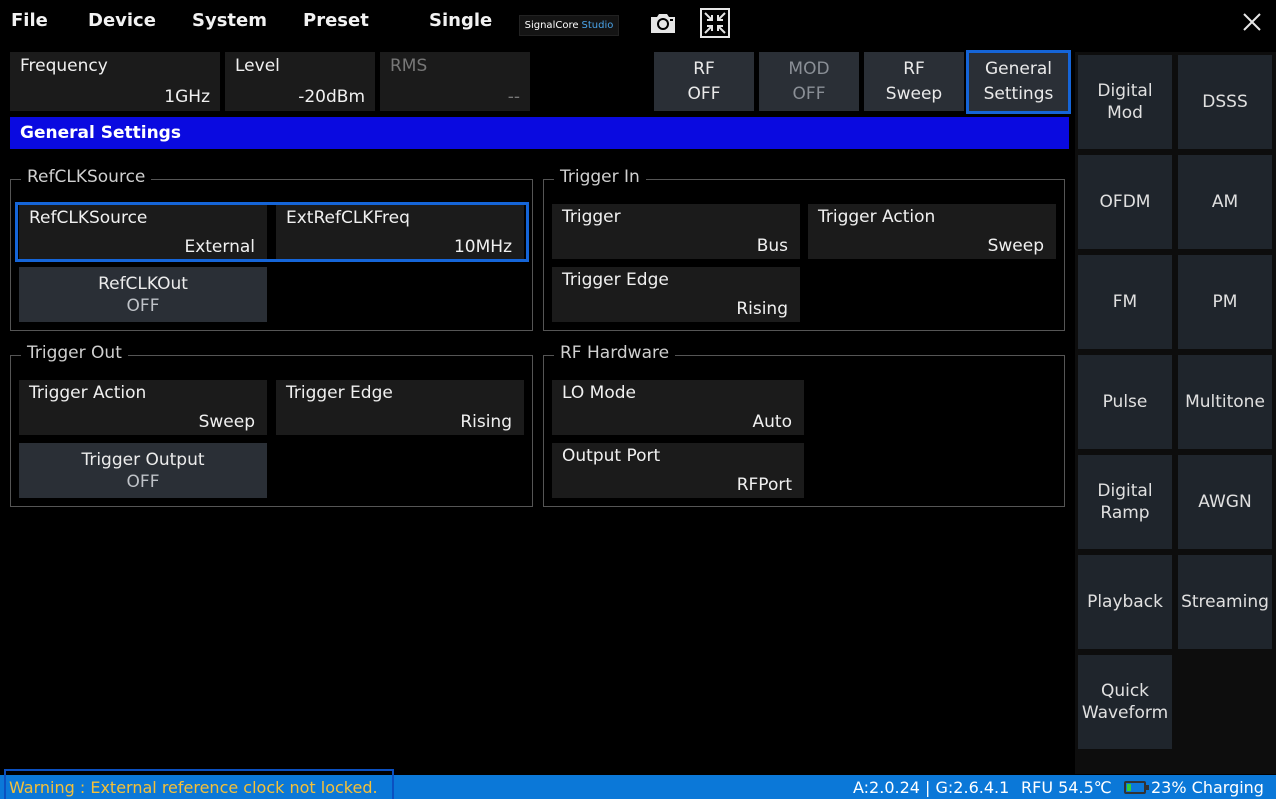  What do you see at coordinates (809, 93) in the screenshot?
I see `mod-toggle-state: OFF` at bounding box center [809, 93].